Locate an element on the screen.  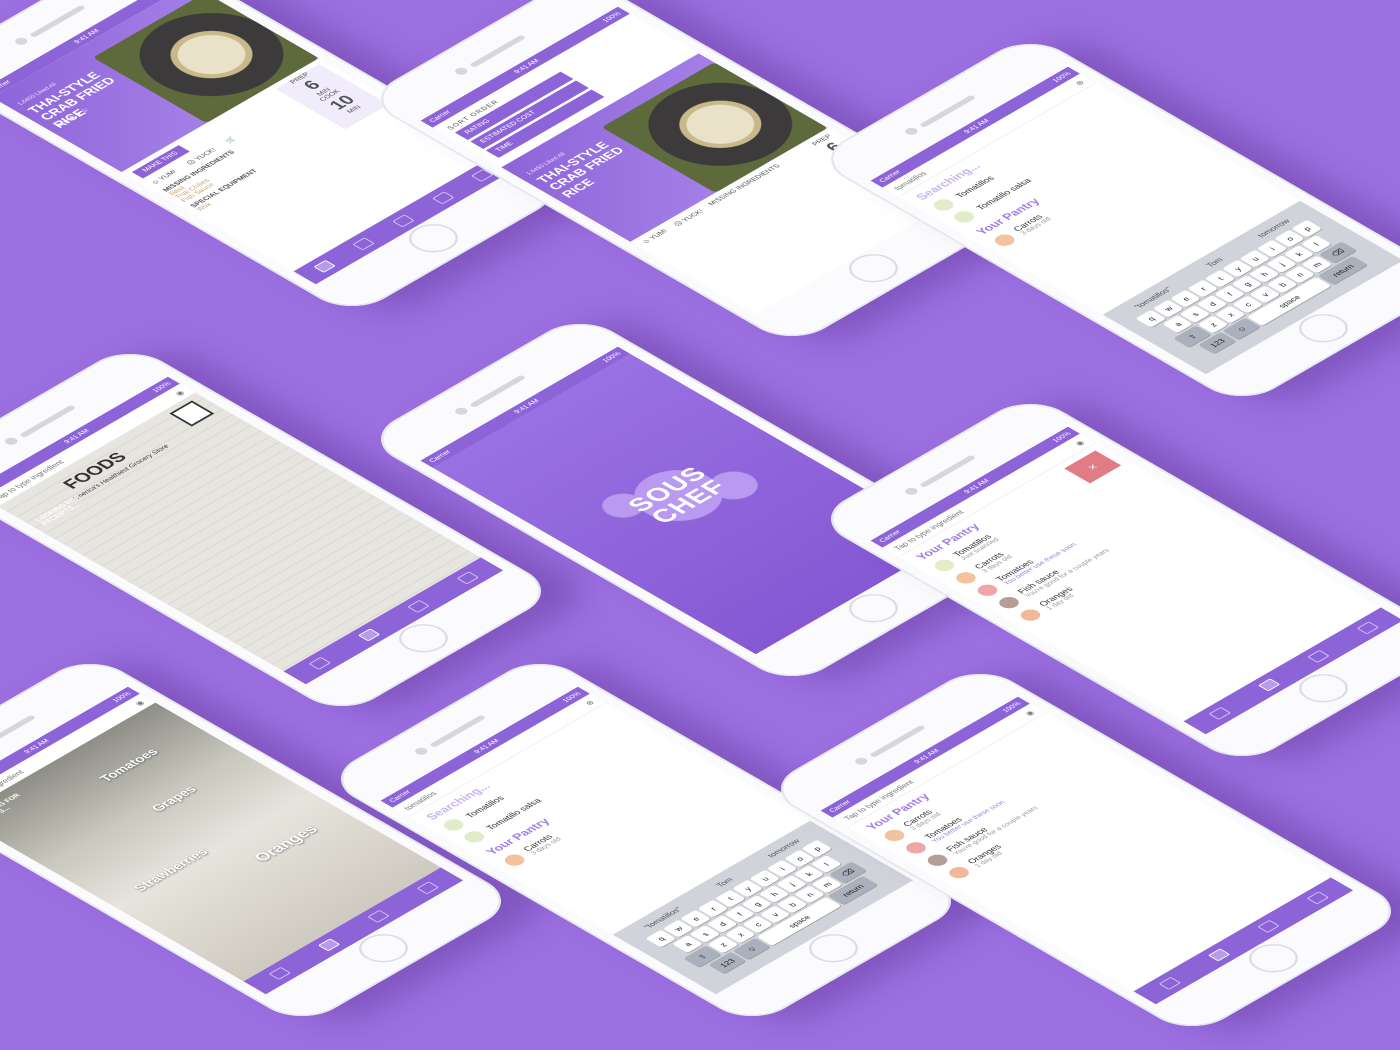
yuck-button: ☹ YUCK! is located at coordinates (700, 224).